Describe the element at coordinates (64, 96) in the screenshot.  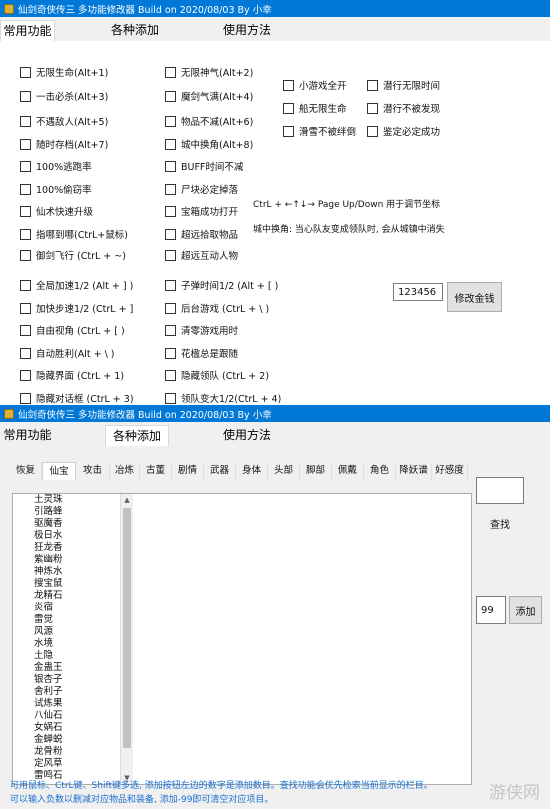
I see `option-checkbox: 一击必杀(Alt+3)` at that location.